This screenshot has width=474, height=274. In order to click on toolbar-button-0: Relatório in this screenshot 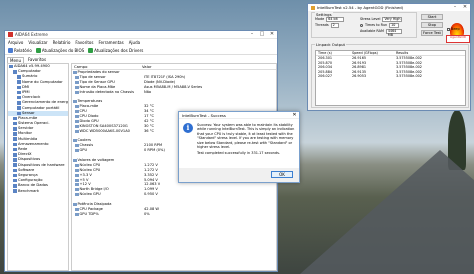, I will do `click(20, 50)`.